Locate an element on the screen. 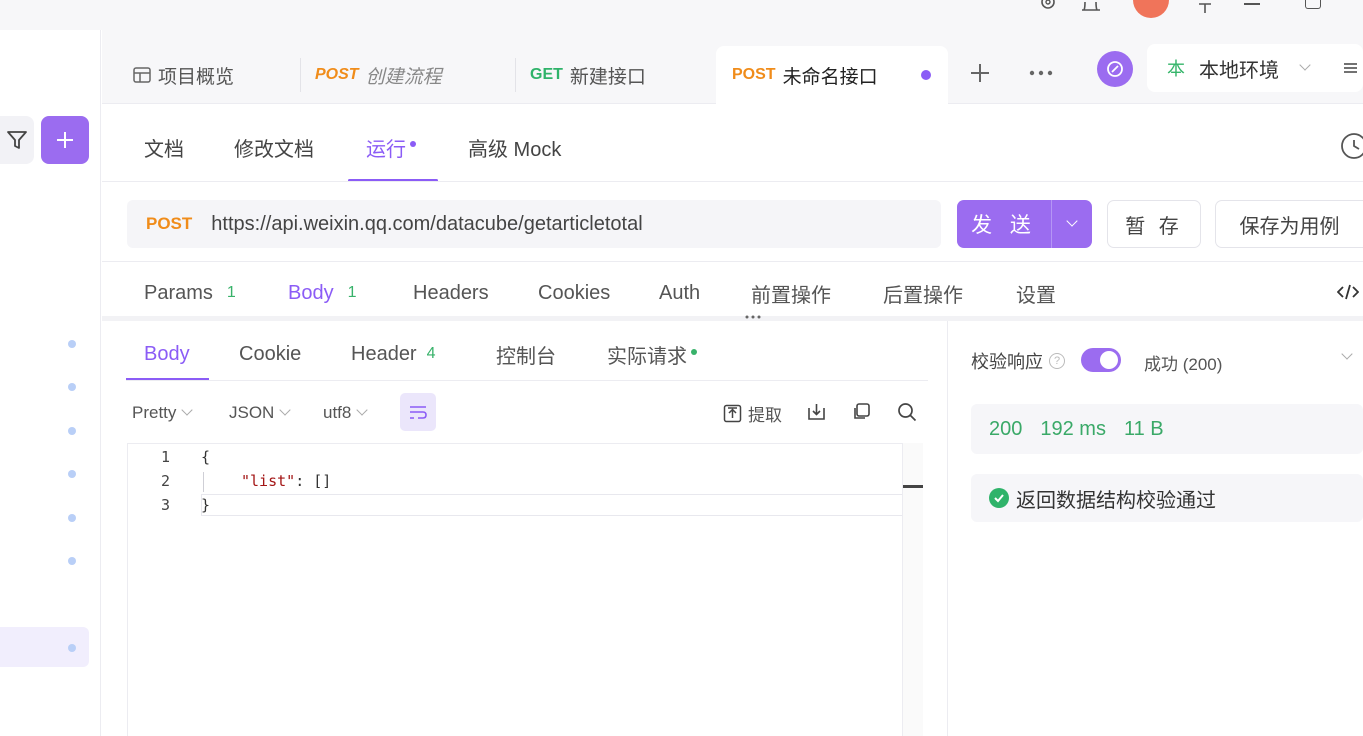 Image resolution: width=1363 pixels, height=736 pixels. line-number: 2 is located at coordinates (165, 481).